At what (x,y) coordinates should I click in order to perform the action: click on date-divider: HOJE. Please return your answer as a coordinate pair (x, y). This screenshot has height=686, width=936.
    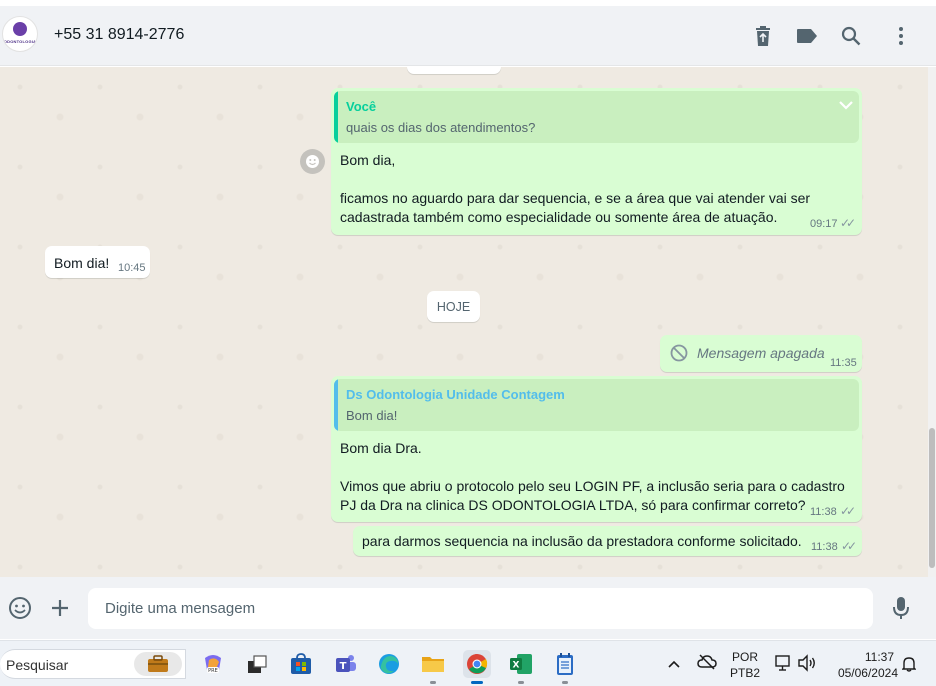
    Looking at the image, I should click on (453, 306).